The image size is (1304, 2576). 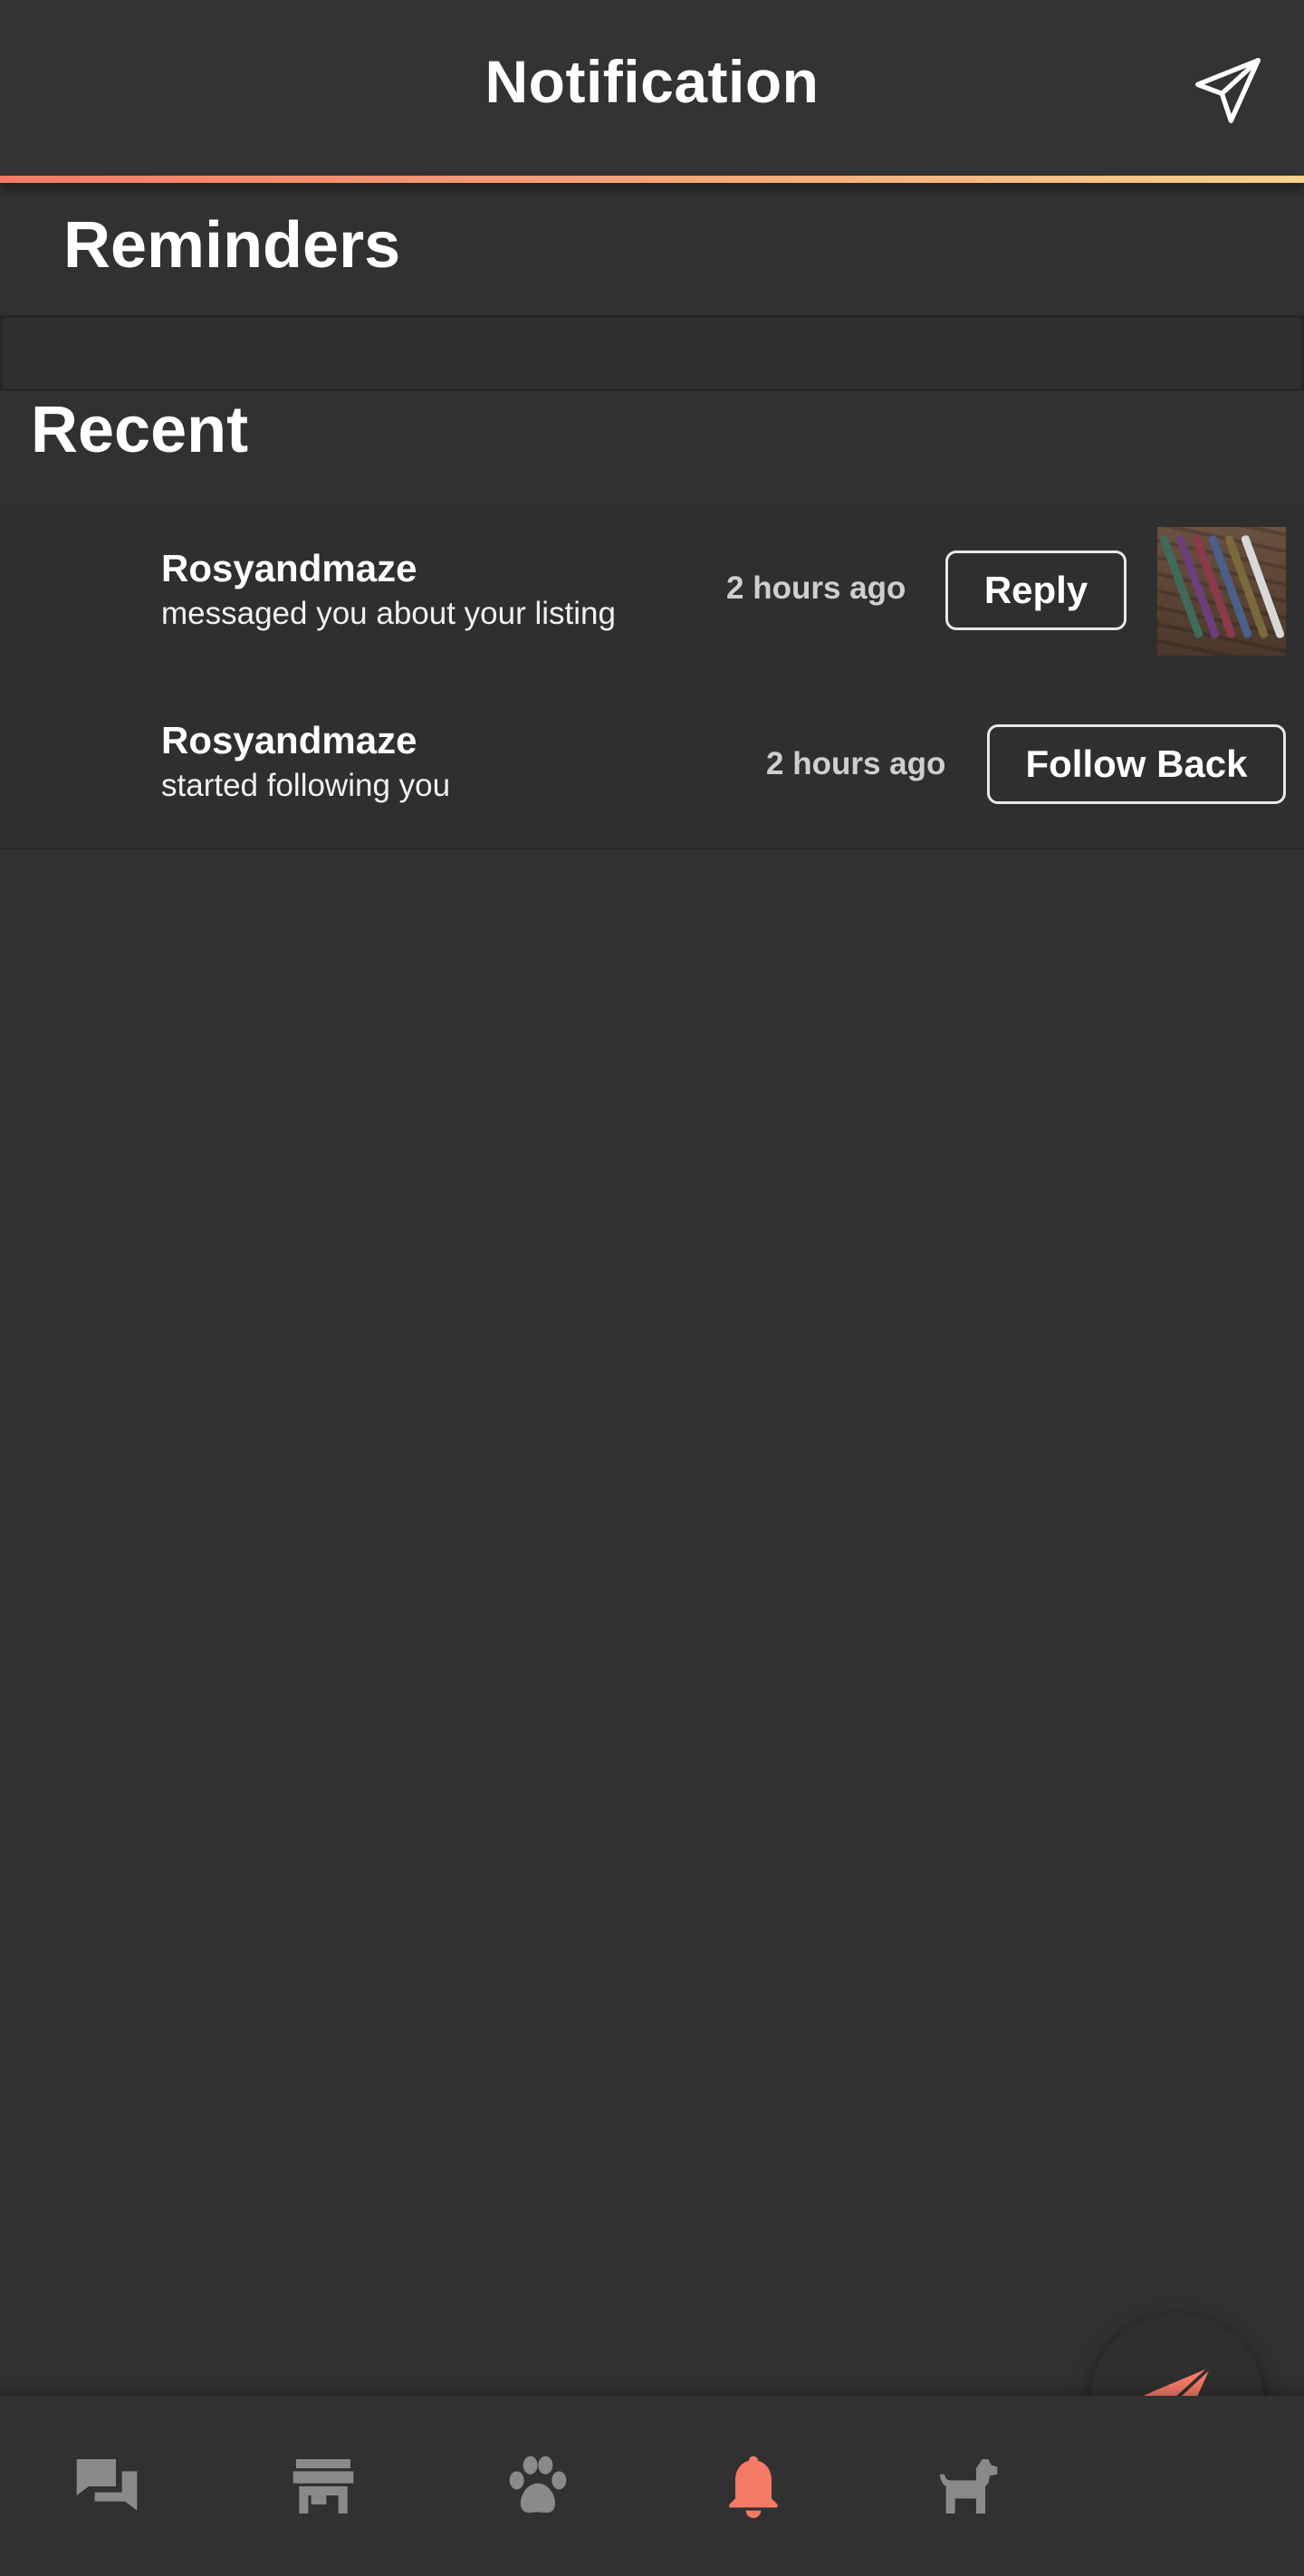 What do you see at coordinates (107, 2486) in the screenshot?
I see `chat-icon` at bounding box center [107, 2486].